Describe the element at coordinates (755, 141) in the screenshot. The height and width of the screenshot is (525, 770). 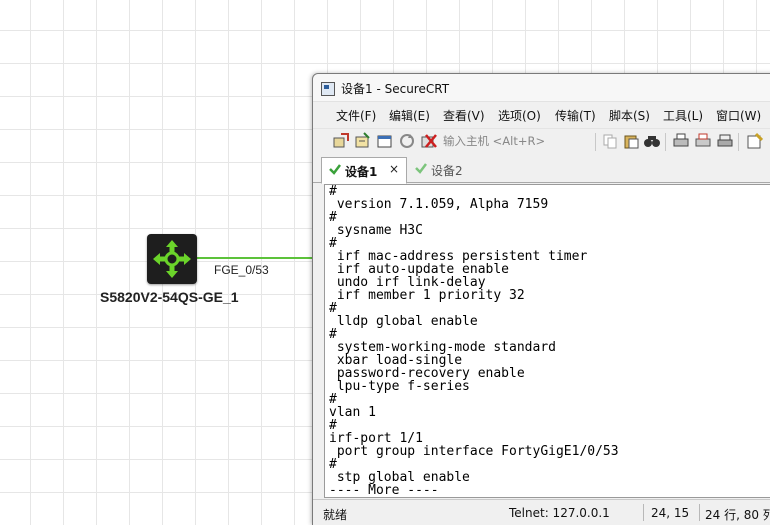
I see `session-options-icon` at that location.